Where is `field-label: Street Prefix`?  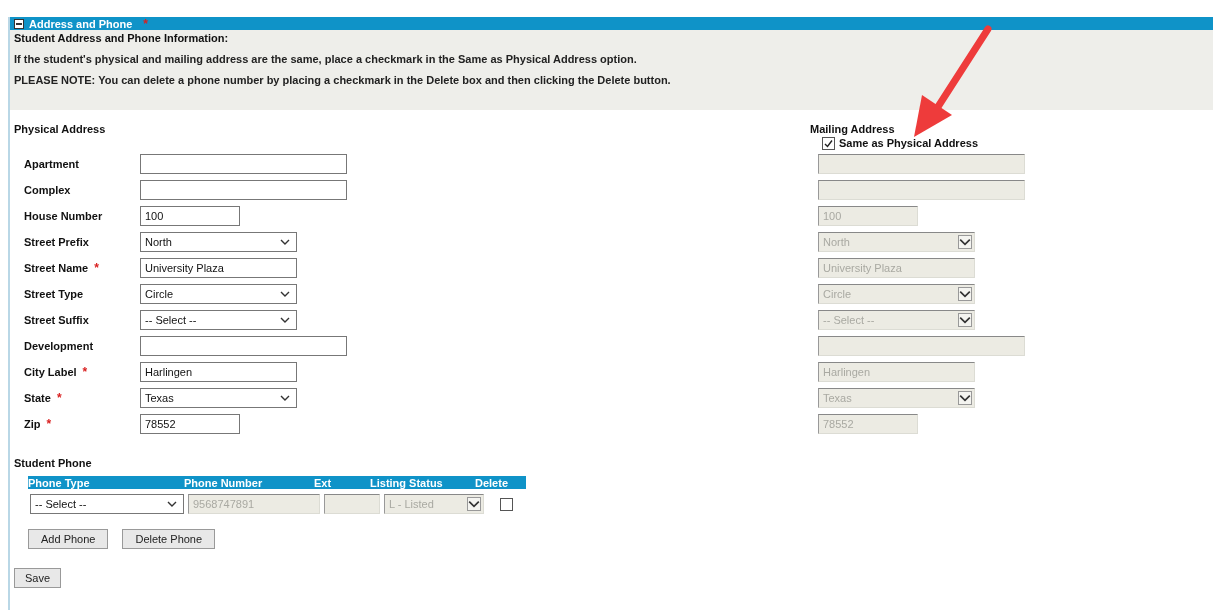
field-label: Street Prefix is located at coordinates (56, 242).